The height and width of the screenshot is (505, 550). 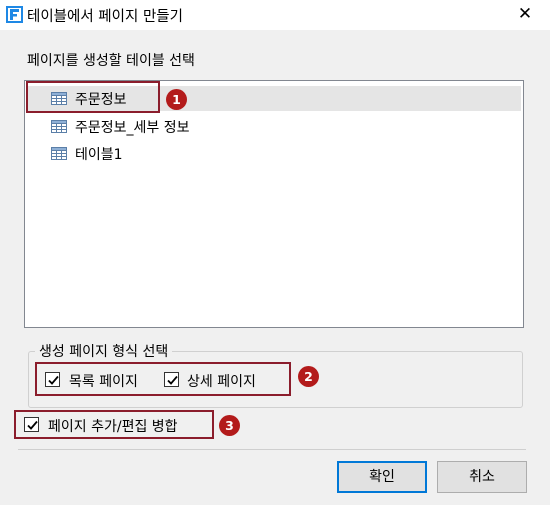 I want to click on format-section-label: 생성 페이지 형식 선택, so click(x=104, y=351).